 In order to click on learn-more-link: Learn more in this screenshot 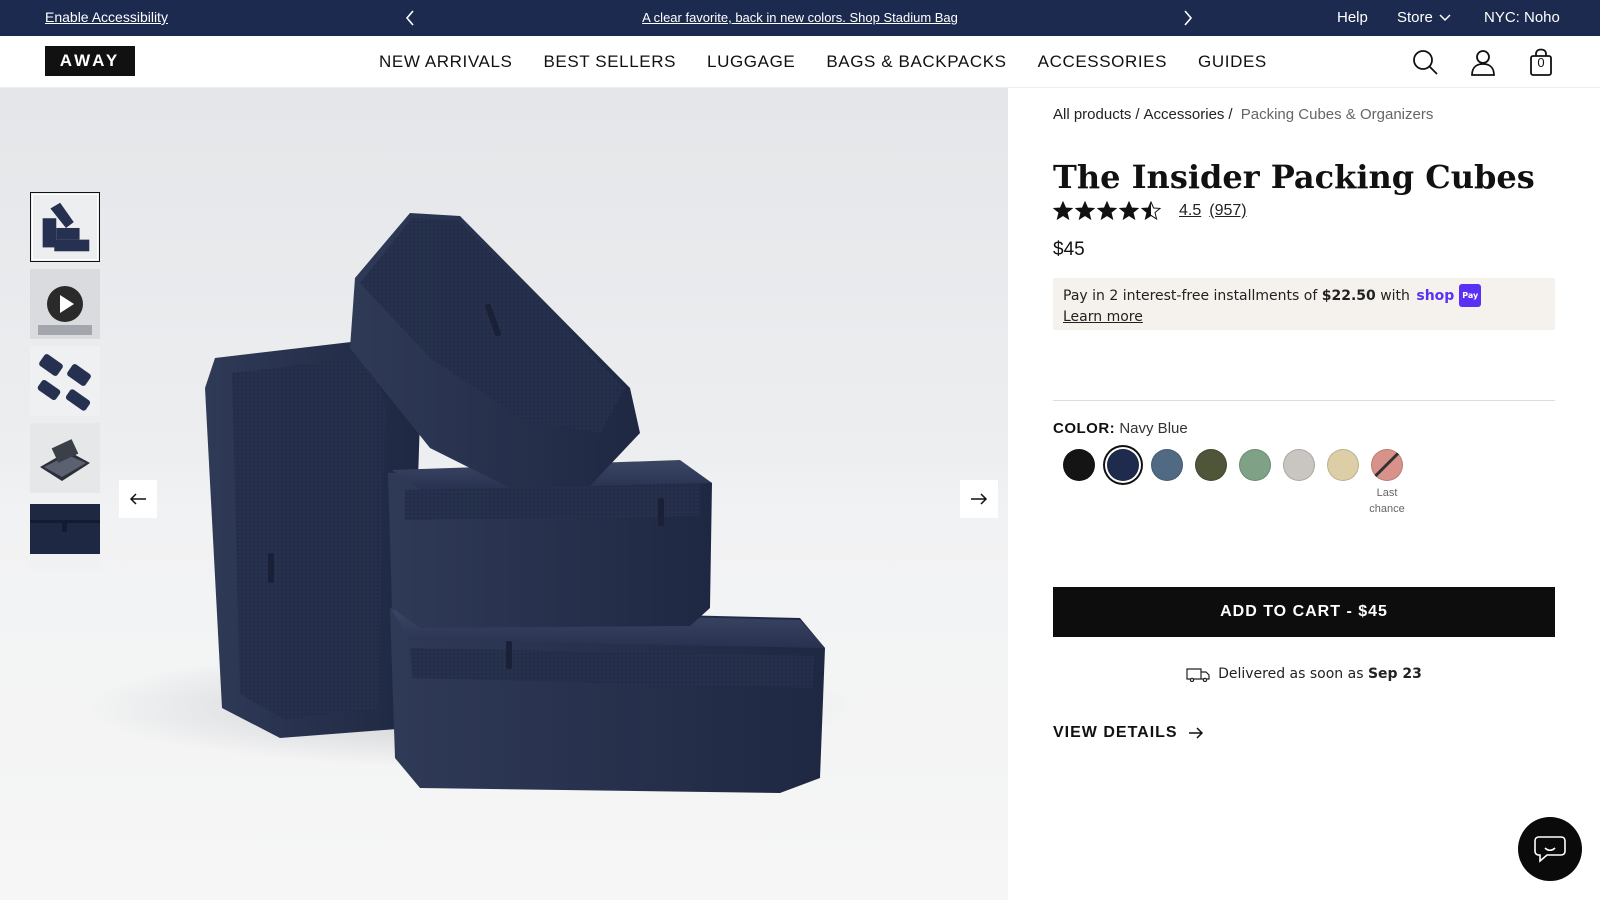, I will do `click(1304, 317)`.